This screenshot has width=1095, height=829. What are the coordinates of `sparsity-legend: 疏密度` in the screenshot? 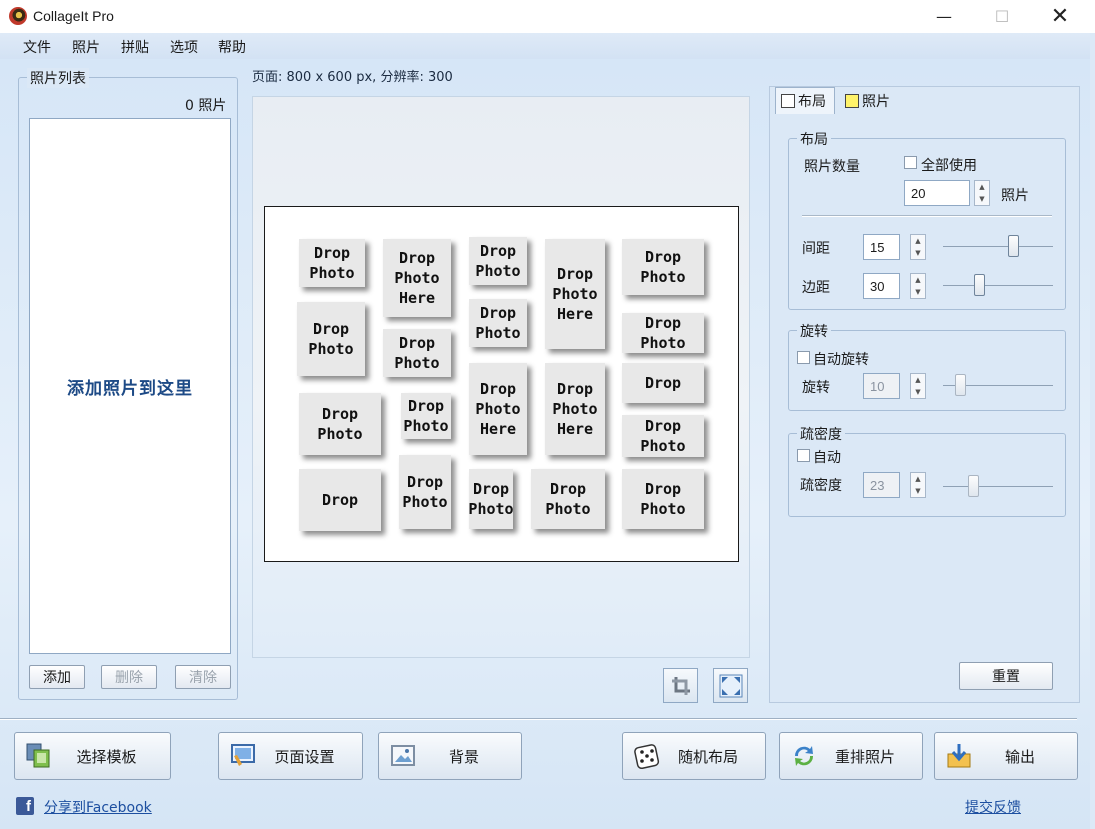 It's located at (821, 434).